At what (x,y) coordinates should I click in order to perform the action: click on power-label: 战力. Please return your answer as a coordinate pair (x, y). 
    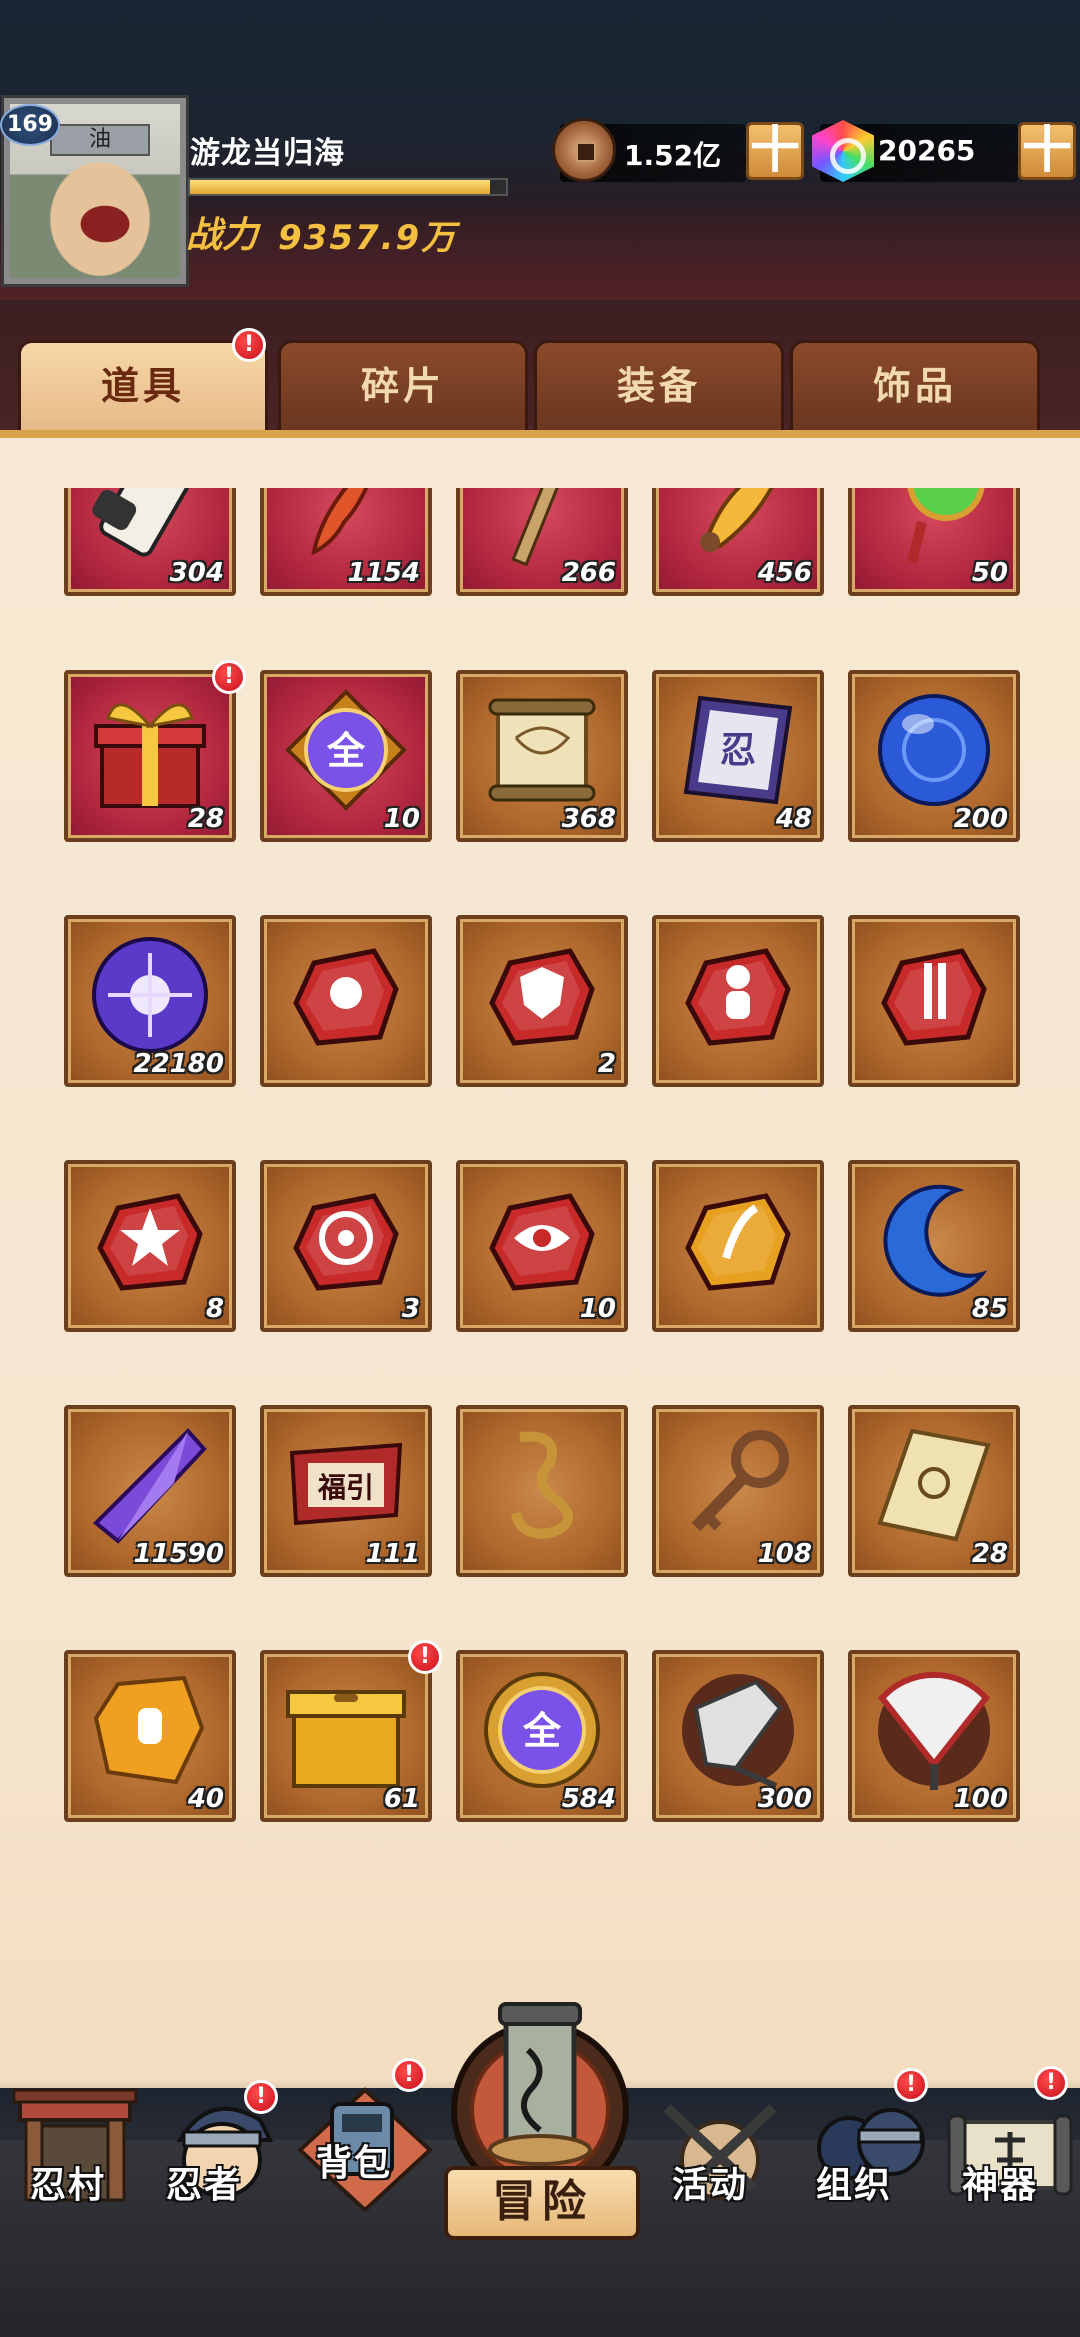
    Looking at the image, I should click on (222, 235).